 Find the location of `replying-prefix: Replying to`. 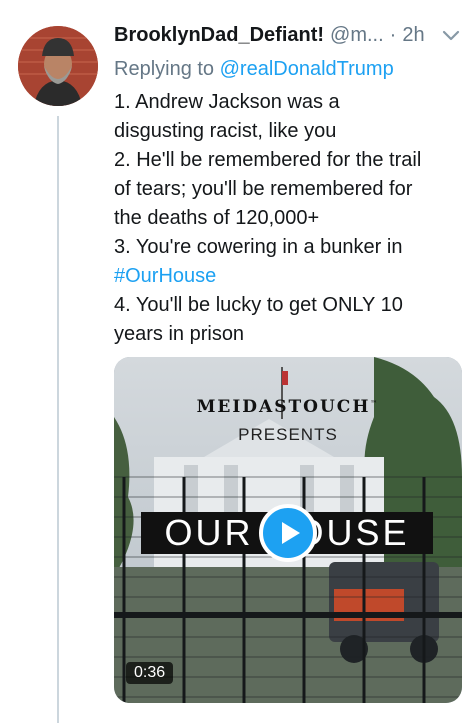

replying-prefix: Replying to is located at coordinates (167, 69).